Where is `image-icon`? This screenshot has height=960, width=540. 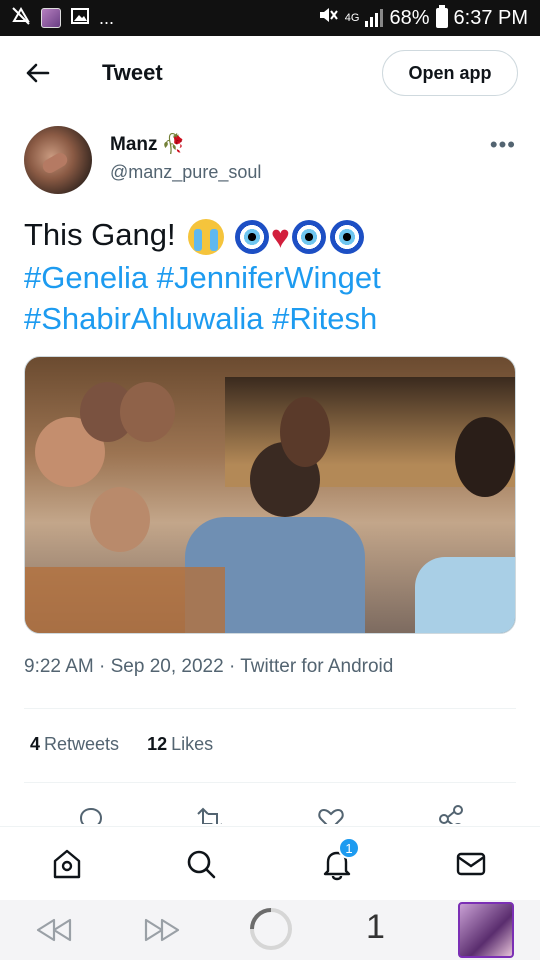
image-icon is located at coordinates (80, 18).